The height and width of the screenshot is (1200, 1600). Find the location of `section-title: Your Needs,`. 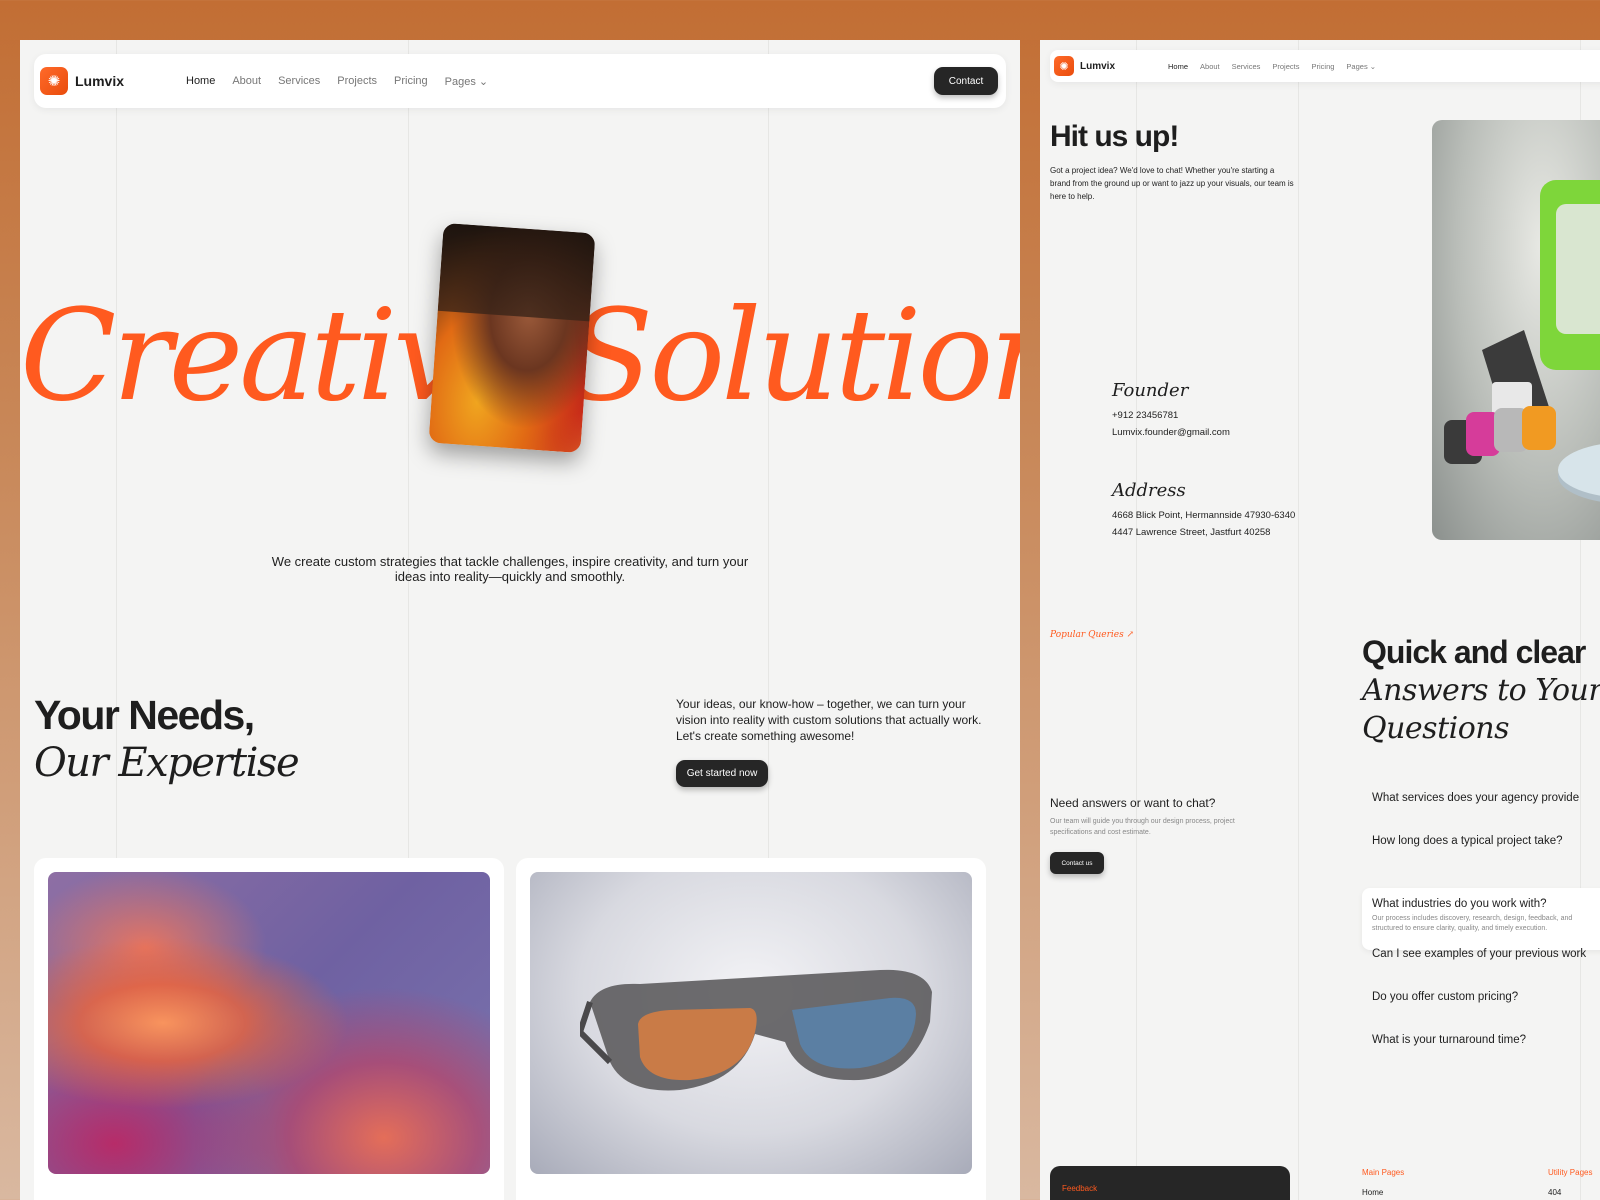

section-title: Your Needs, is located at coordinates (144, 715).